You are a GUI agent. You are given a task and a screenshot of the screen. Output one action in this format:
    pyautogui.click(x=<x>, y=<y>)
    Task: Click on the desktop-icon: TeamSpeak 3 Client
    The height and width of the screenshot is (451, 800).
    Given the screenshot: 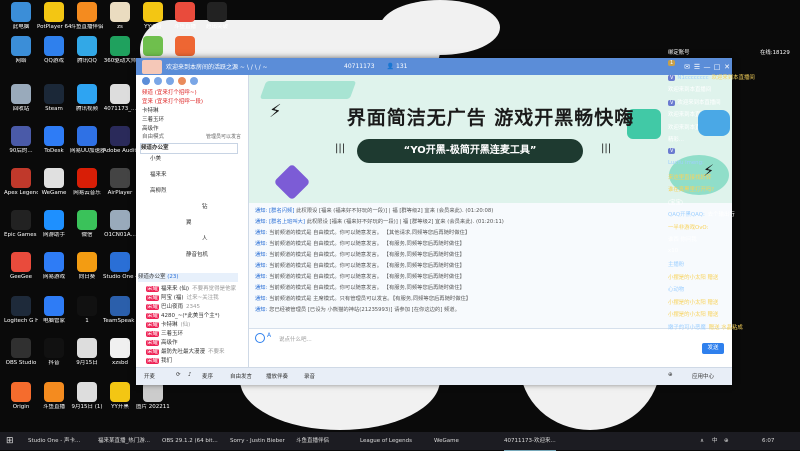 What is the action you would take?
    pyautogui.click(x=120, y=310)
    